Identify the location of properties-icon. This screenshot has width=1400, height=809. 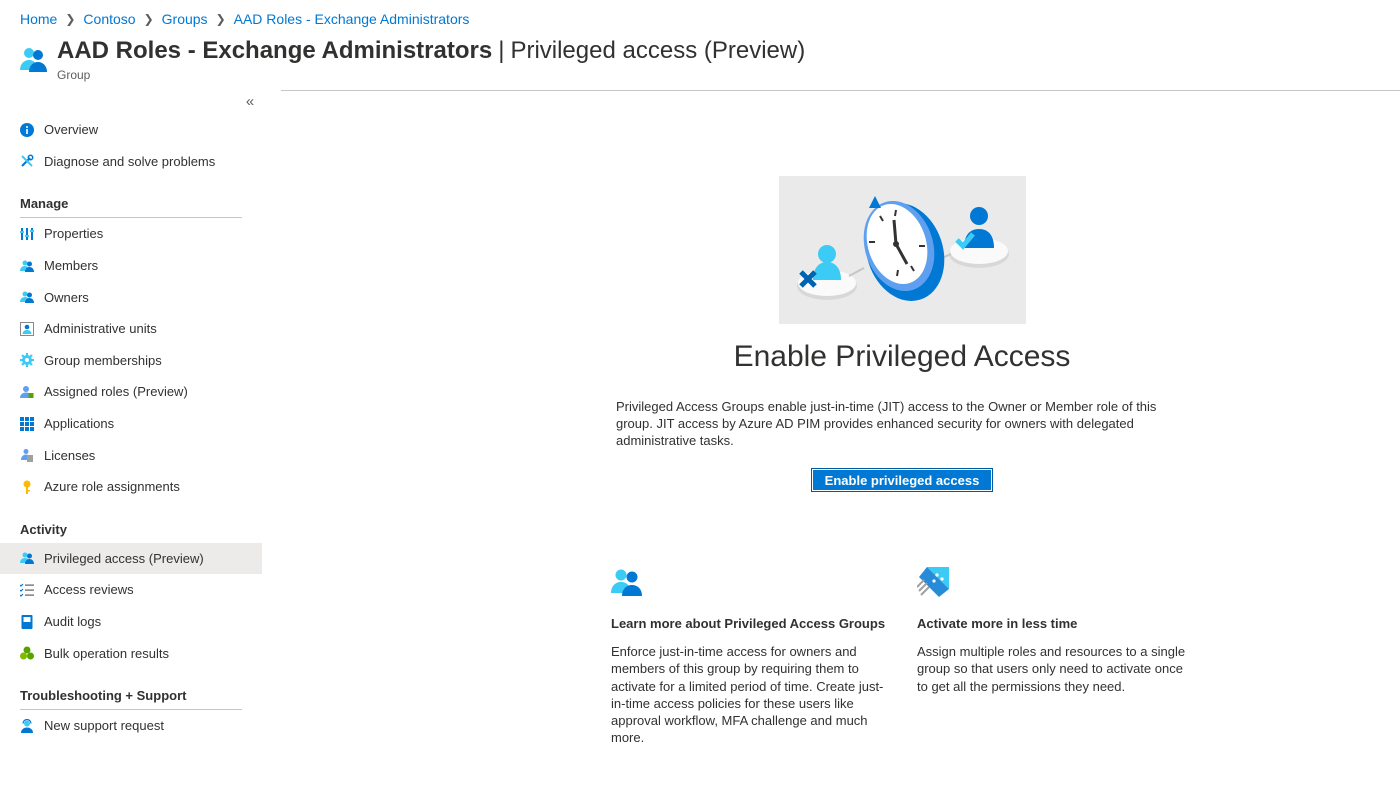
(27, 234).